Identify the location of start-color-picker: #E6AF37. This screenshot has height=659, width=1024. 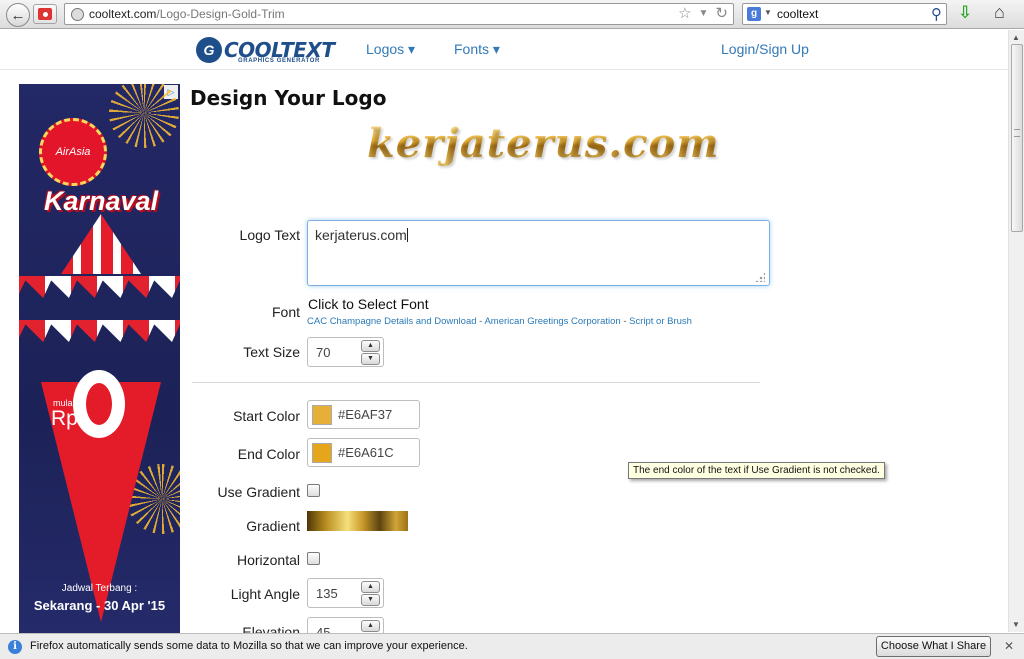
(363, 414).